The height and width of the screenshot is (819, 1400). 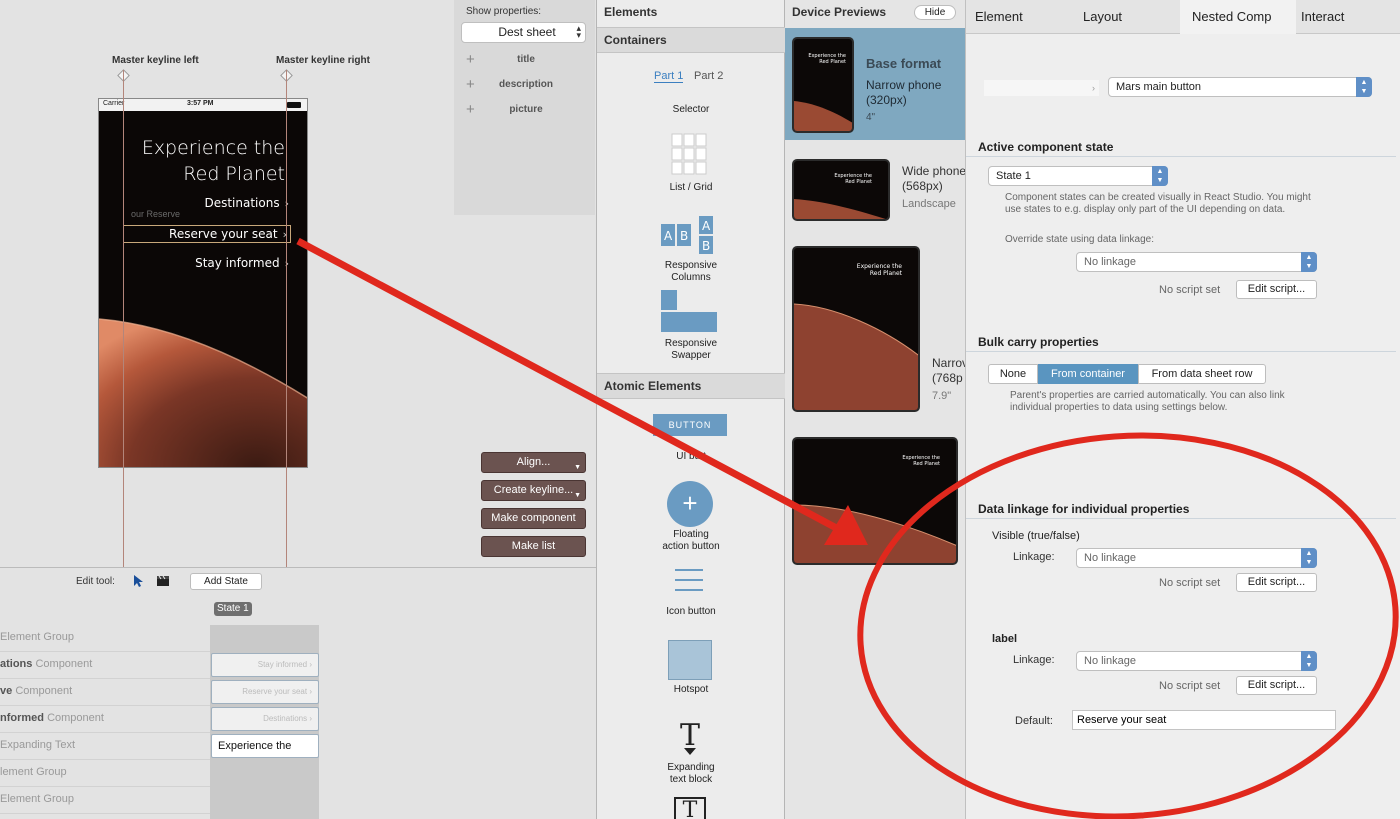 I want to click on narrow-phone-px: (320px), so click(x=886, y=100).